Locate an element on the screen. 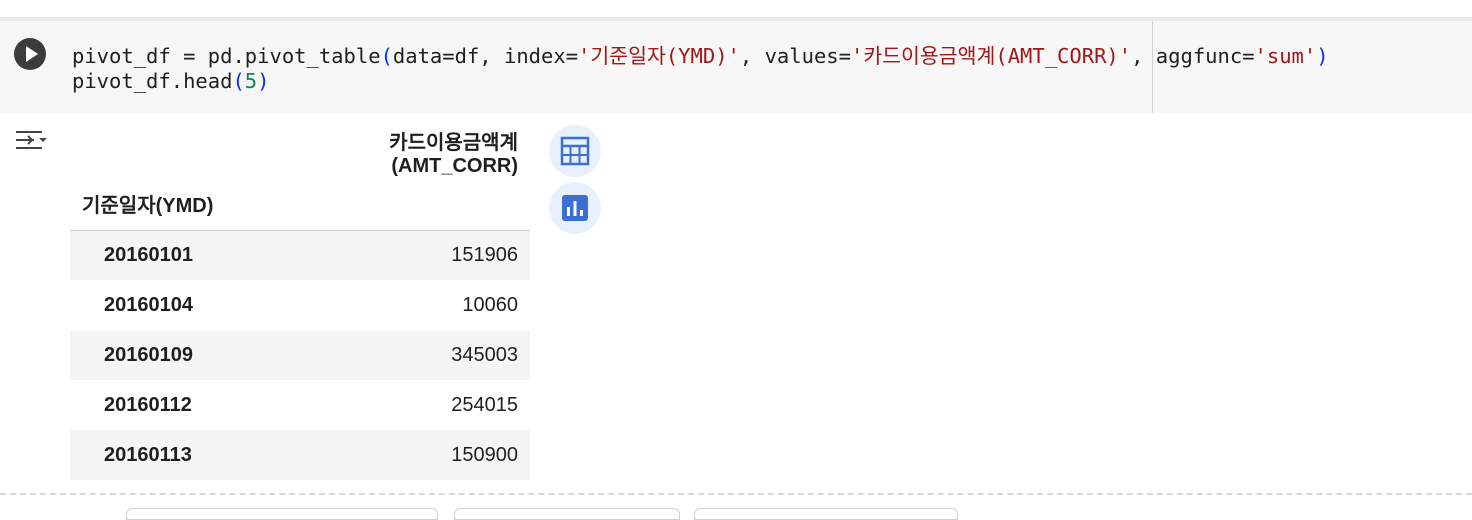  column-header-row: 카드이용금액계(AMT_CORR) is located at coordinates (300, 152).